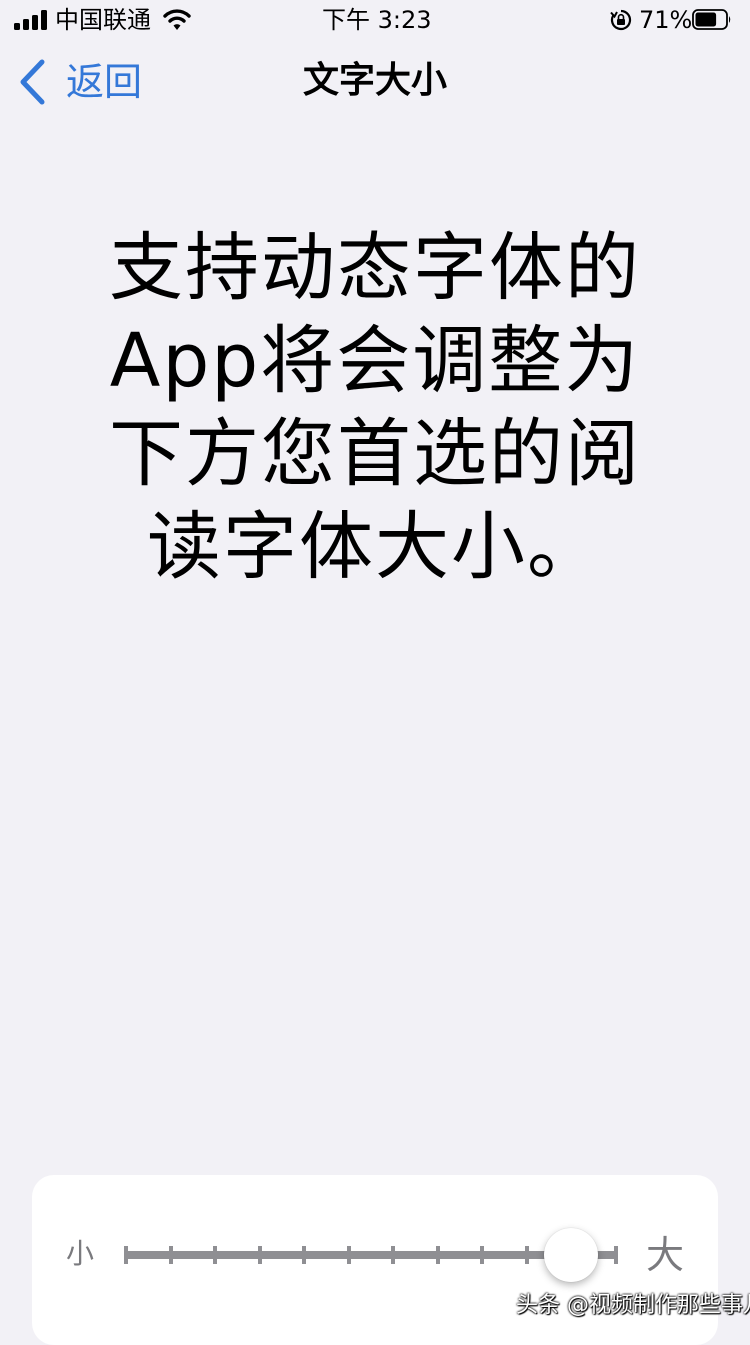 This screenshot has height=1345, width=750. I want to click on status-bar: 中国联通 下午 3:23 71%, so click(375, 20).